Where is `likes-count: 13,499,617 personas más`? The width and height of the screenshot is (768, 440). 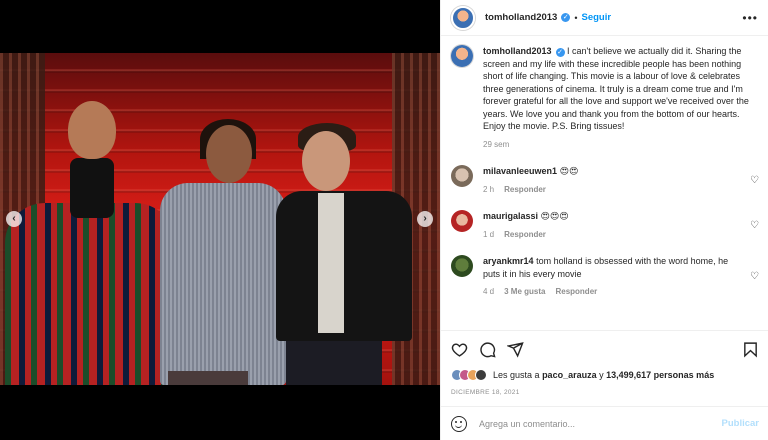 likes-count: 13,499,617 personas más is located at coordinates (660, 375).